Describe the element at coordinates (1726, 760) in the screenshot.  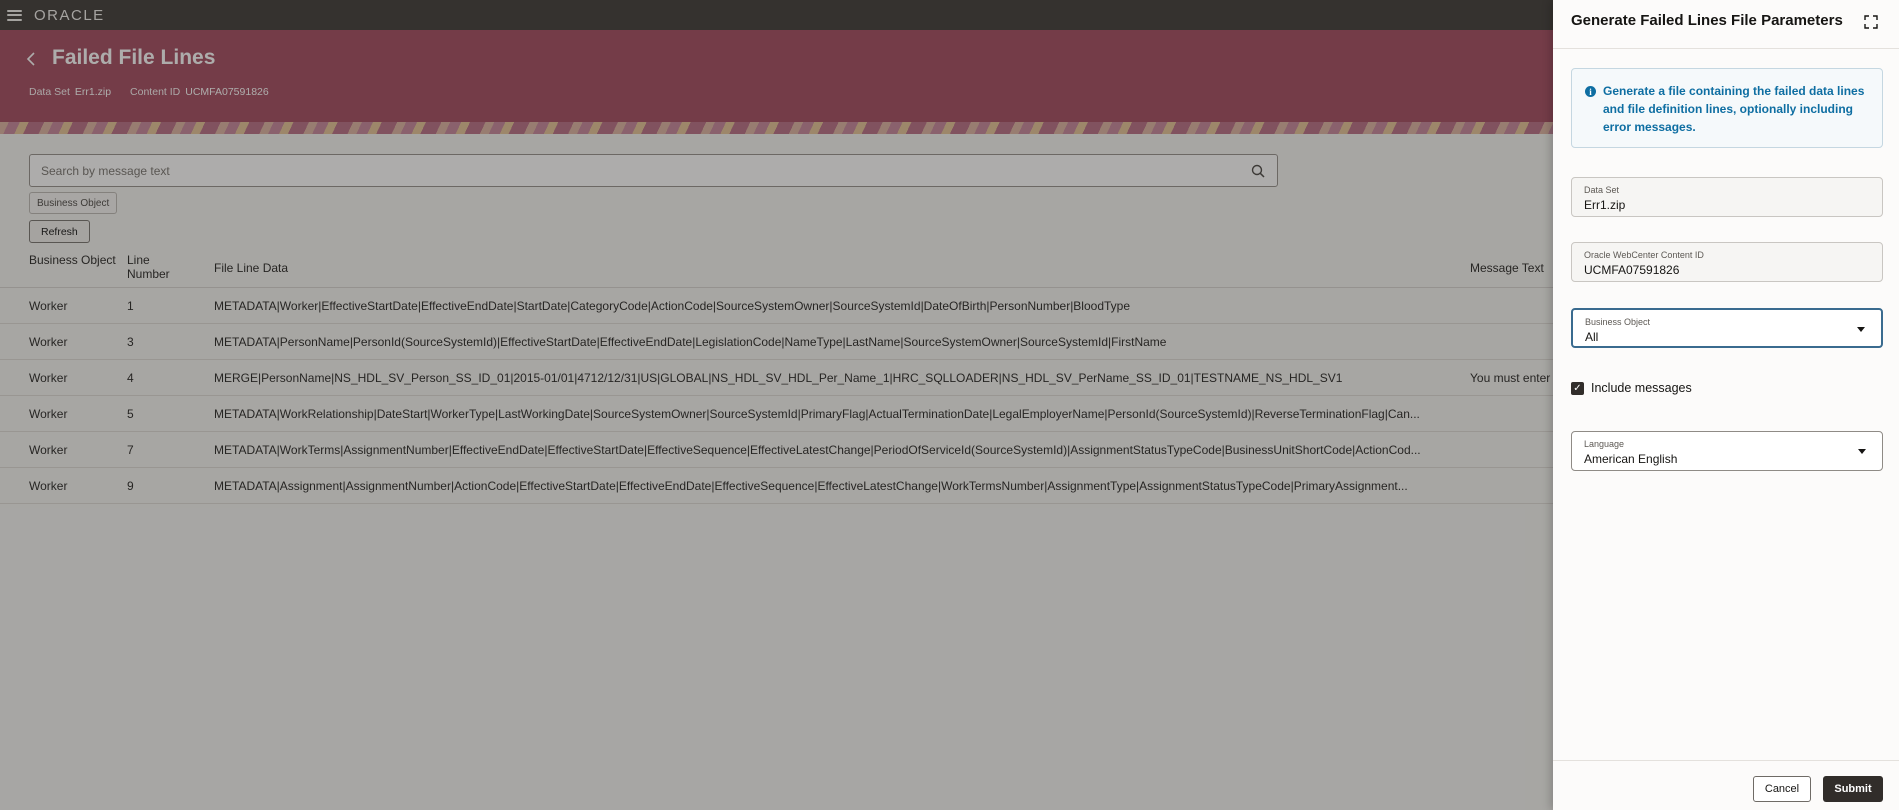
I see `drawer-footer-divider` at that location.